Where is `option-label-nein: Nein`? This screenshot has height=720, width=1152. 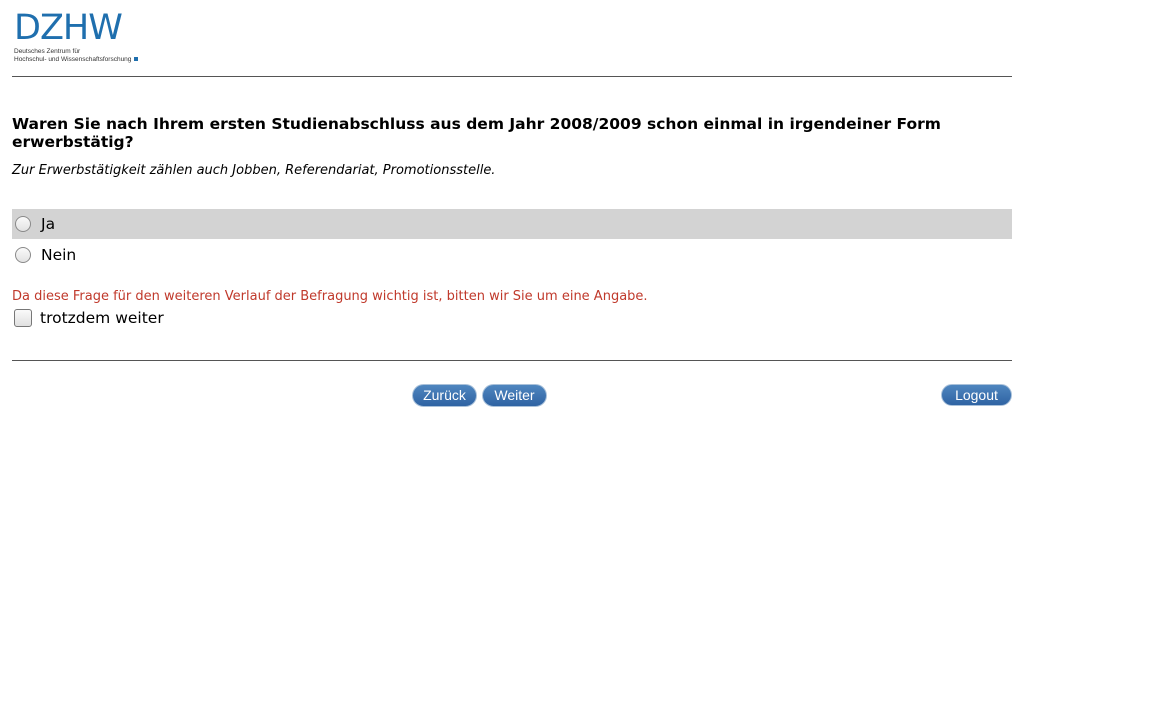
option-label-nein: Nein is located at coordinates (59, 255).